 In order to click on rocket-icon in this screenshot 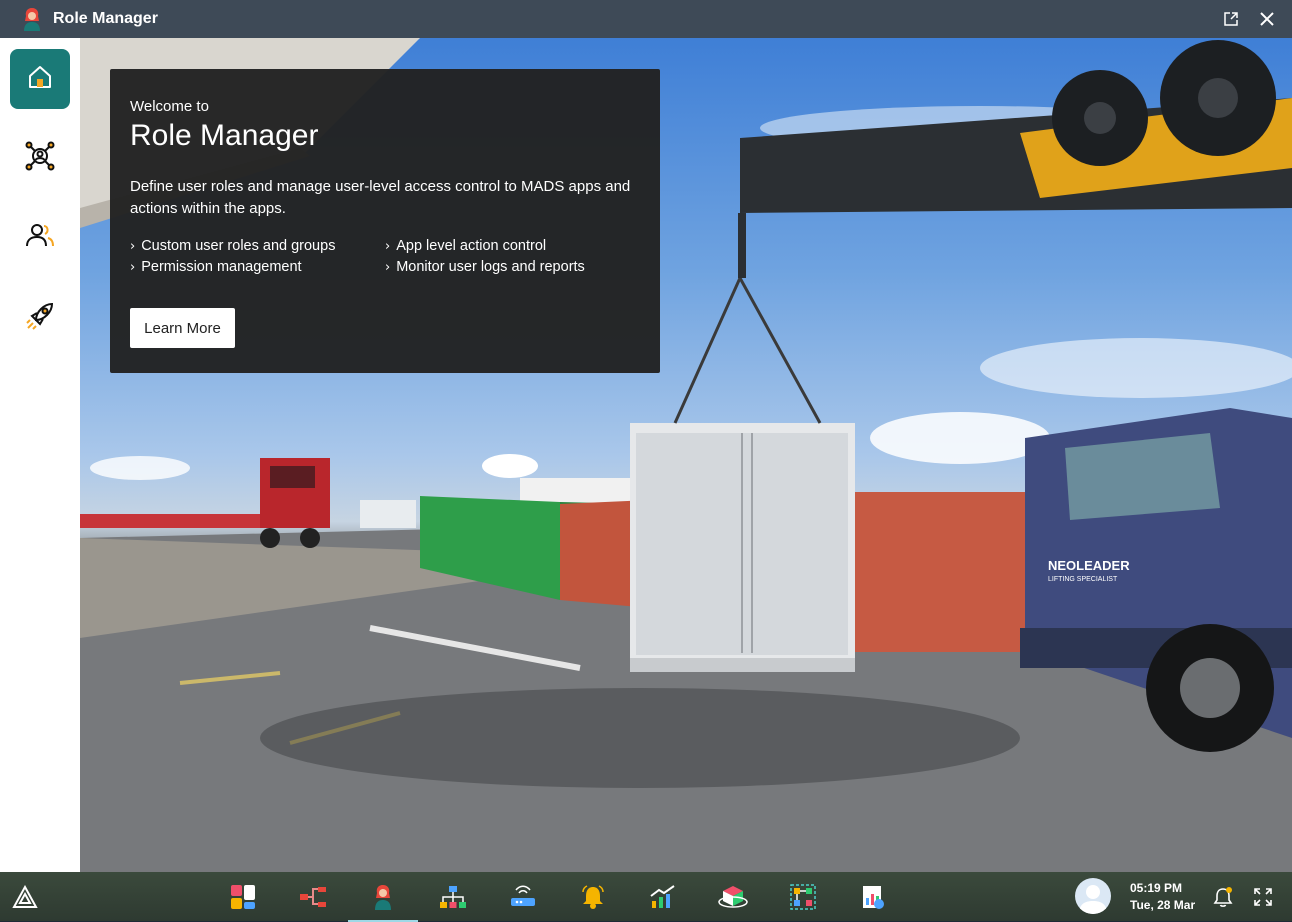, I will do `click(40, 318)`.